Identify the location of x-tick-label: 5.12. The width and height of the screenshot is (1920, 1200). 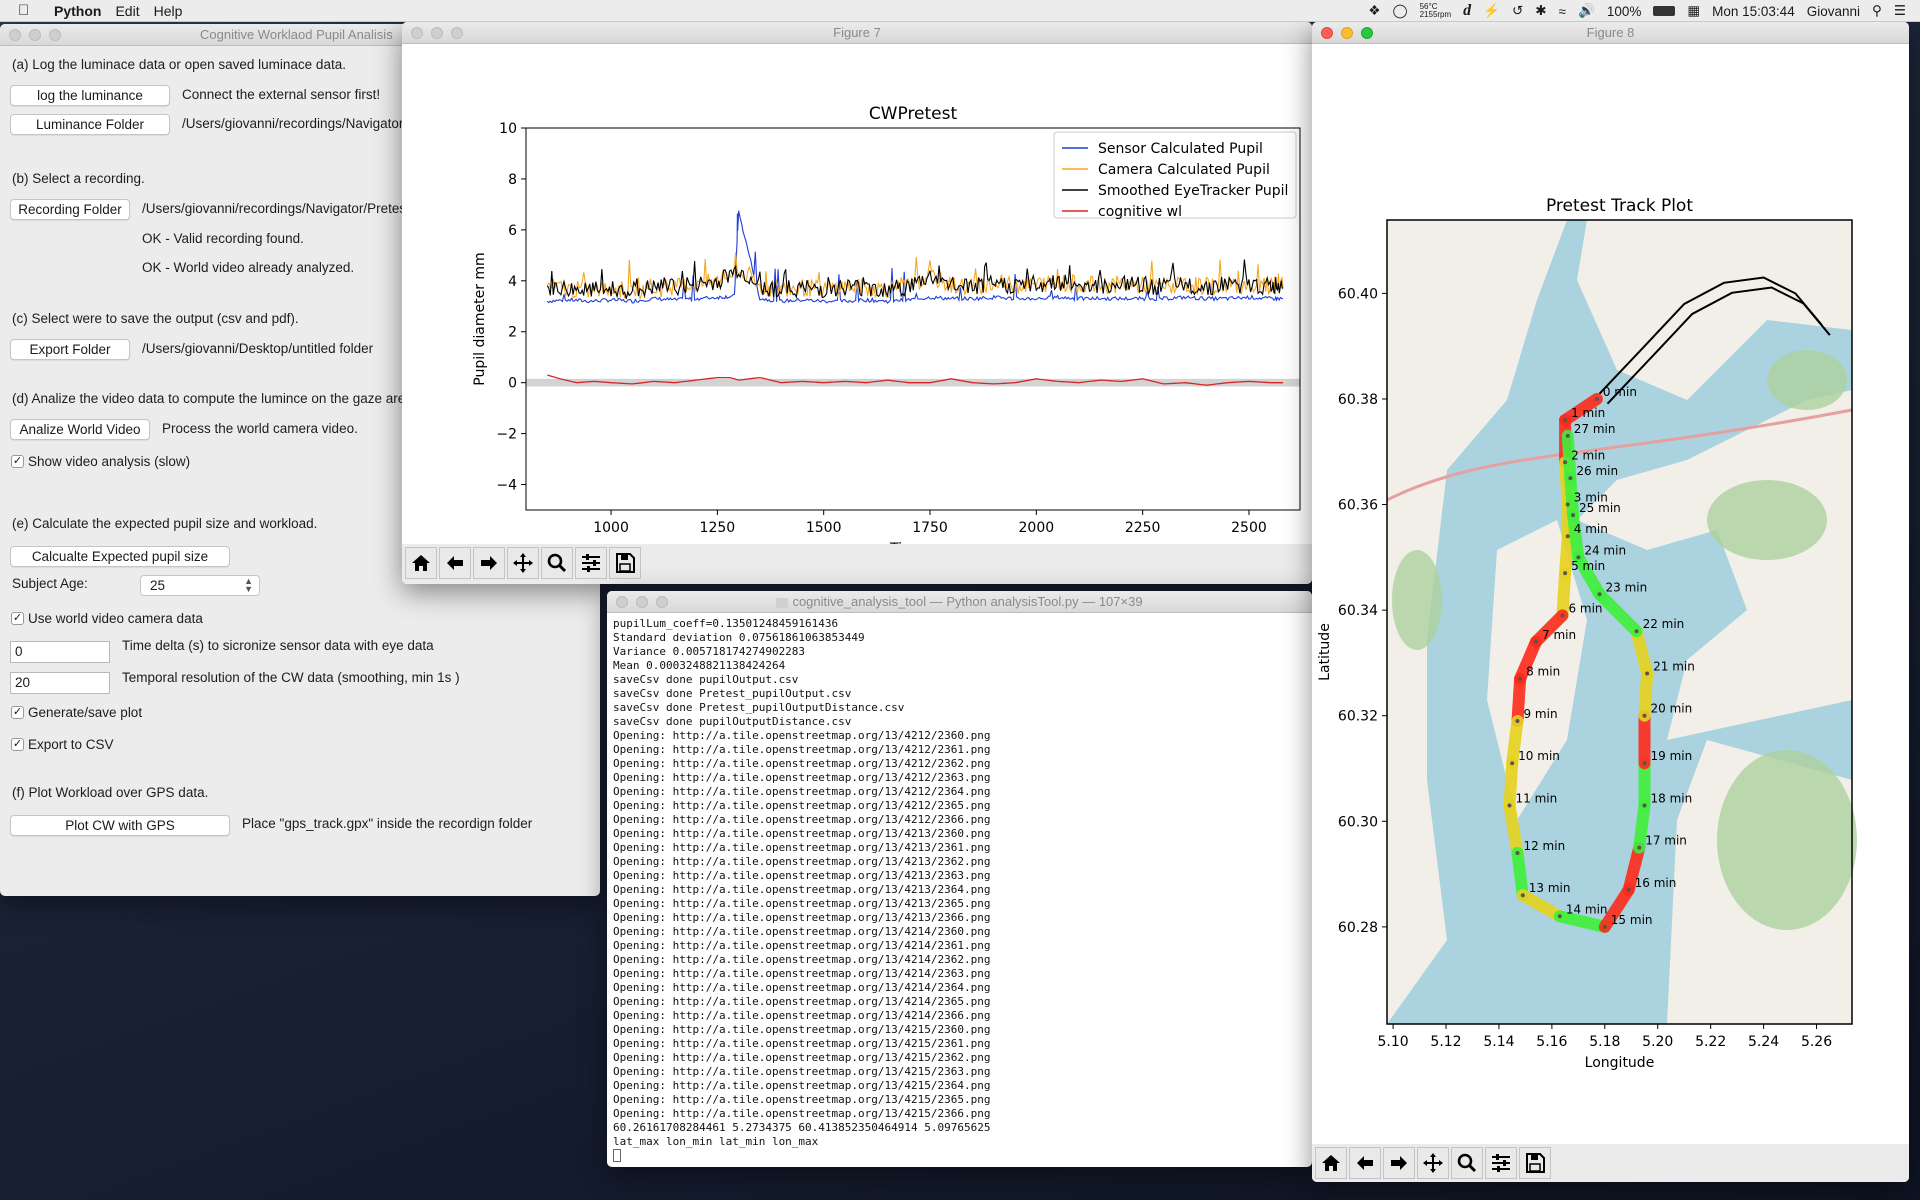
(1445, 1042).